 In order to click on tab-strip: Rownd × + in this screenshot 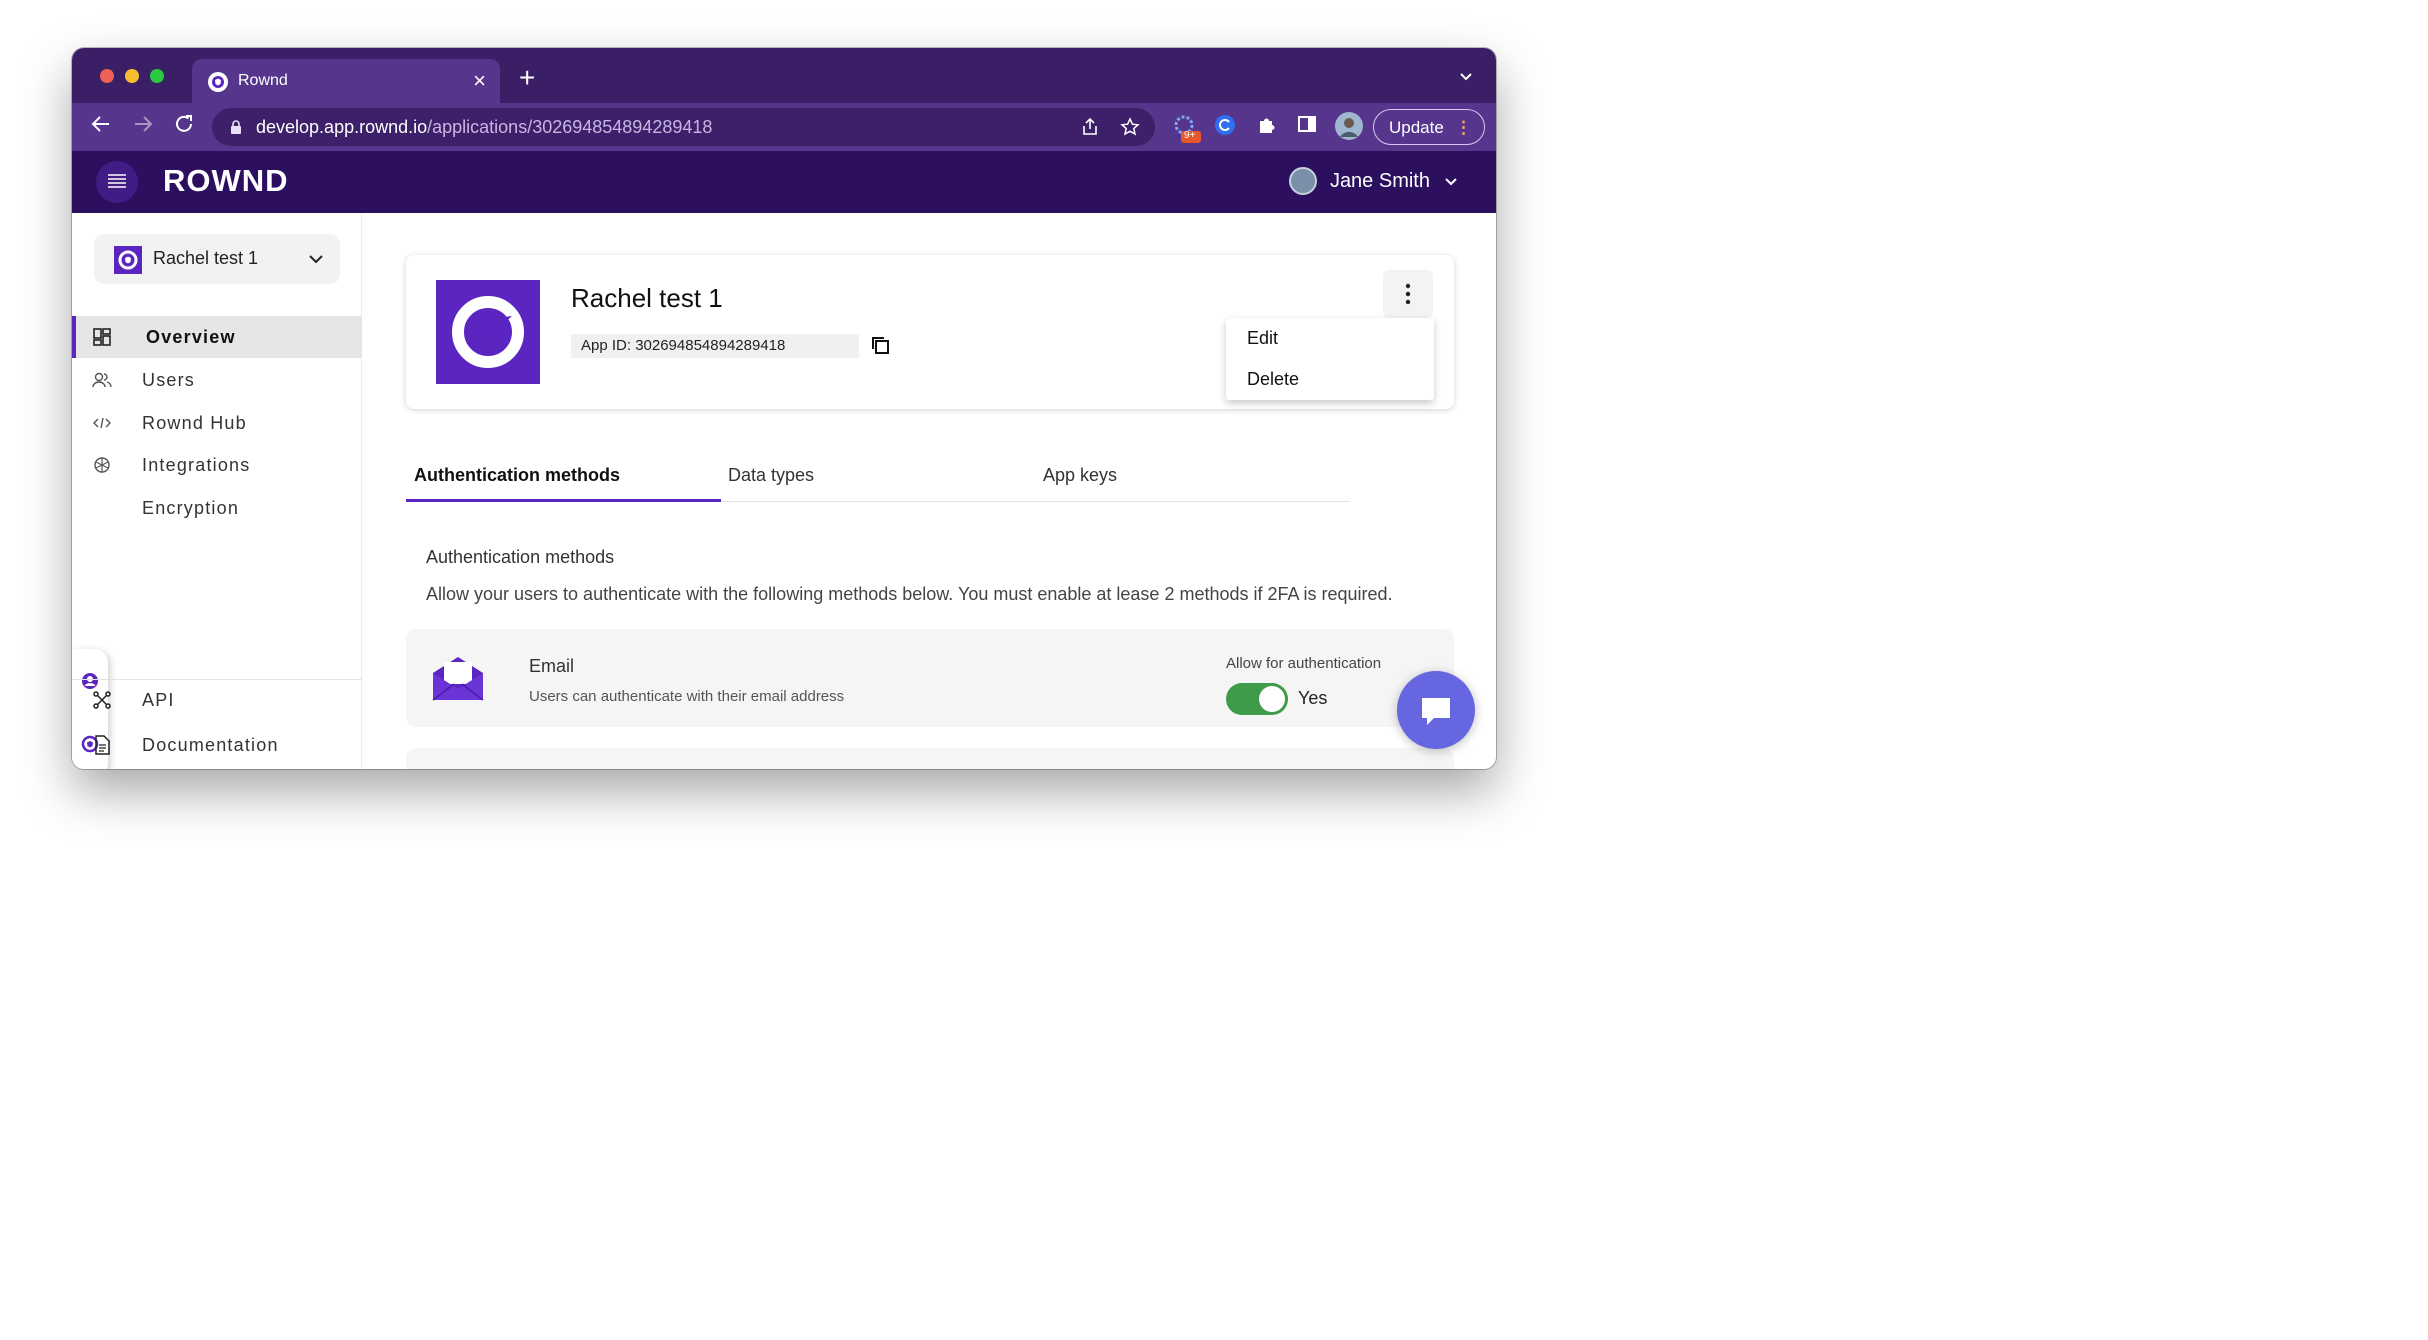, I will do `click(784, 75)`.